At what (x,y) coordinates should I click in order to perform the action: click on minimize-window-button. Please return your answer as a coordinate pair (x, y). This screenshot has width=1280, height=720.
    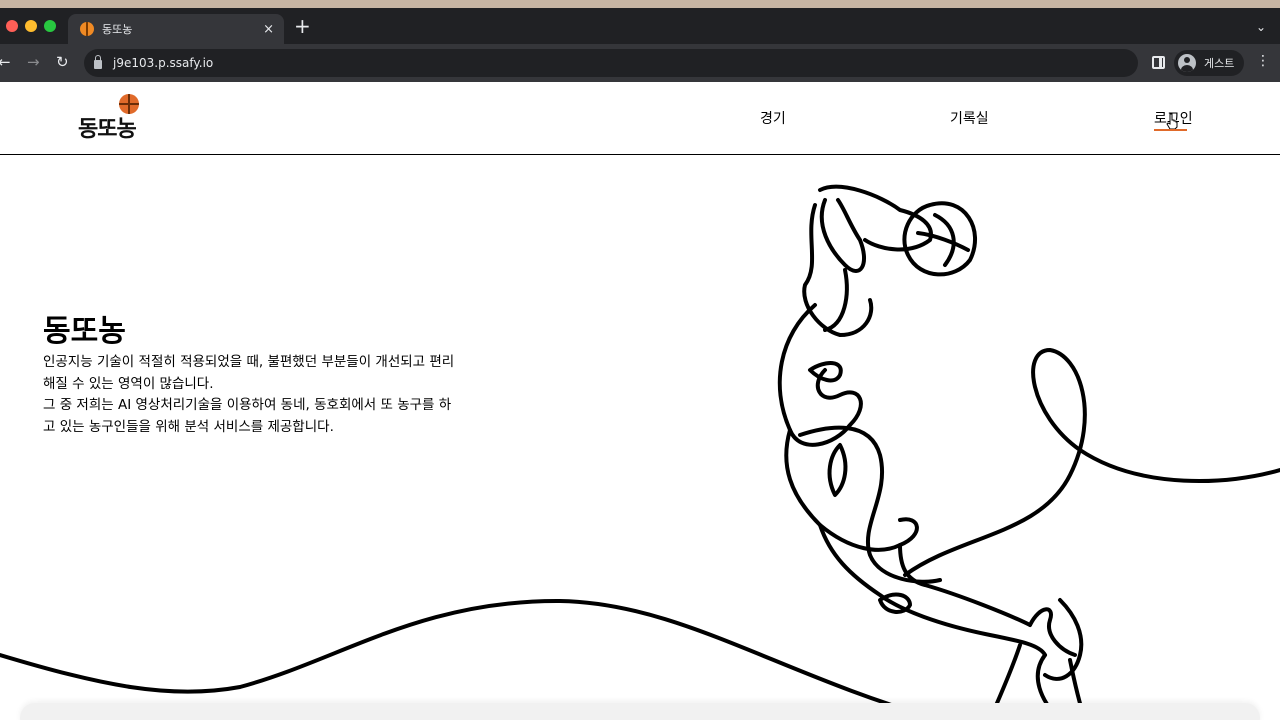
    Looking at the image, I should click on (31, 26).